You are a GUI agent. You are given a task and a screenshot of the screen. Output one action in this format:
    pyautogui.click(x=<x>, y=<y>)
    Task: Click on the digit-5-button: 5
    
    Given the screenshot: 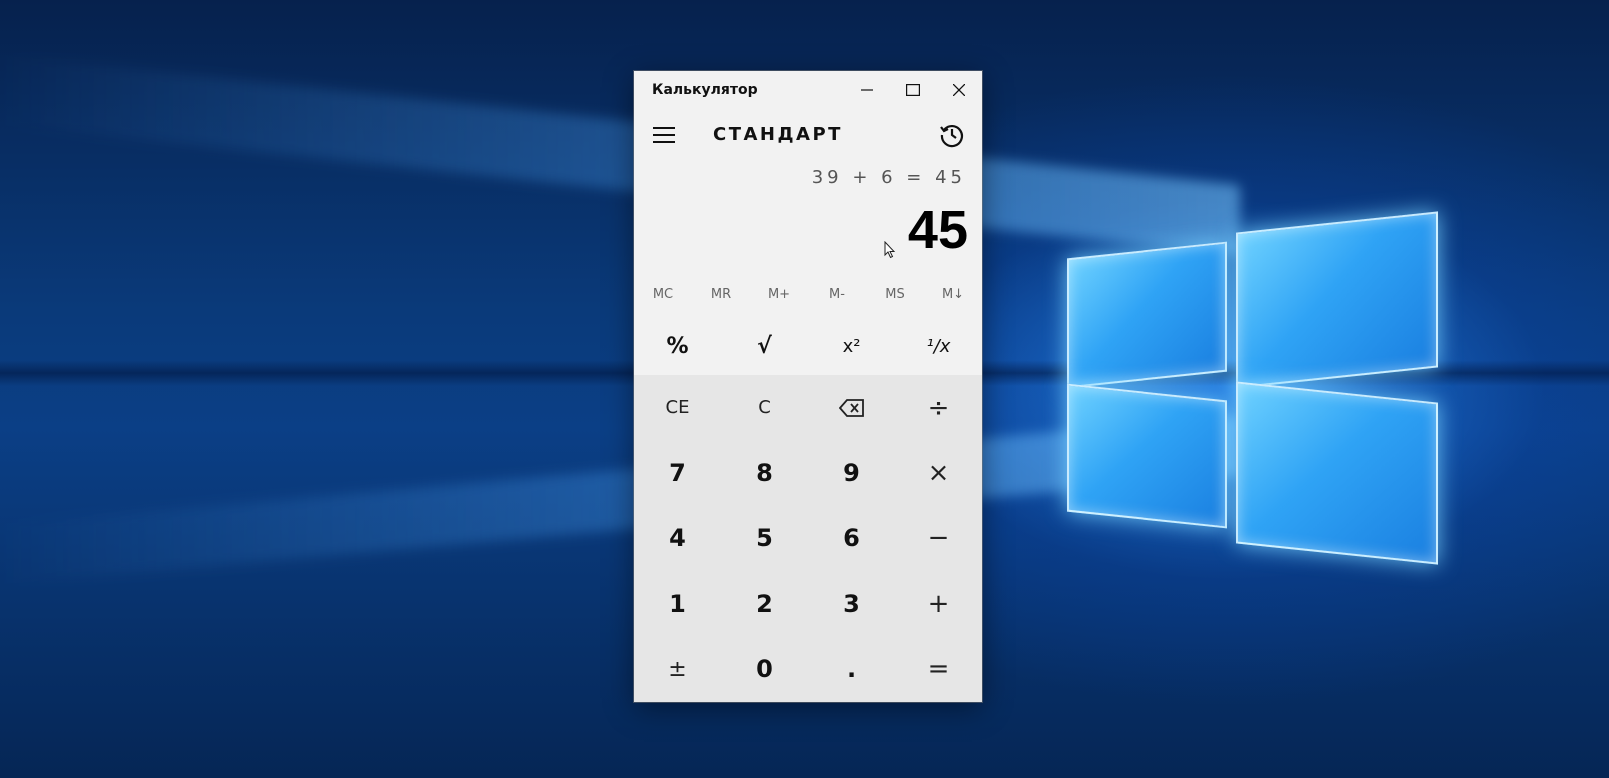 What is the action you would take?
    pyautogui.click(x=764, y=538)
    